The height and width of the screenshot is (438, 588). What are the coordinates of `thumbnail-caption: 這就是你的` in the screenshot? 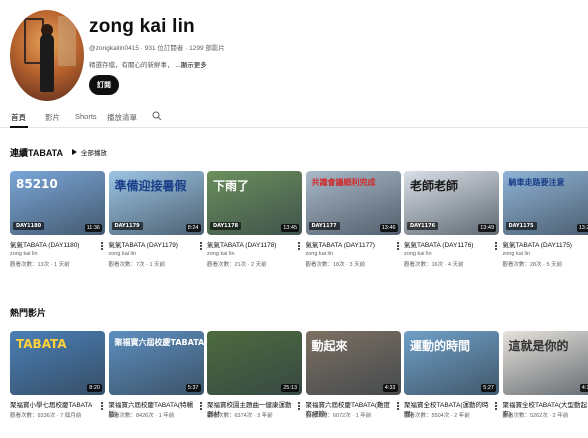 It's located at (538, 346).